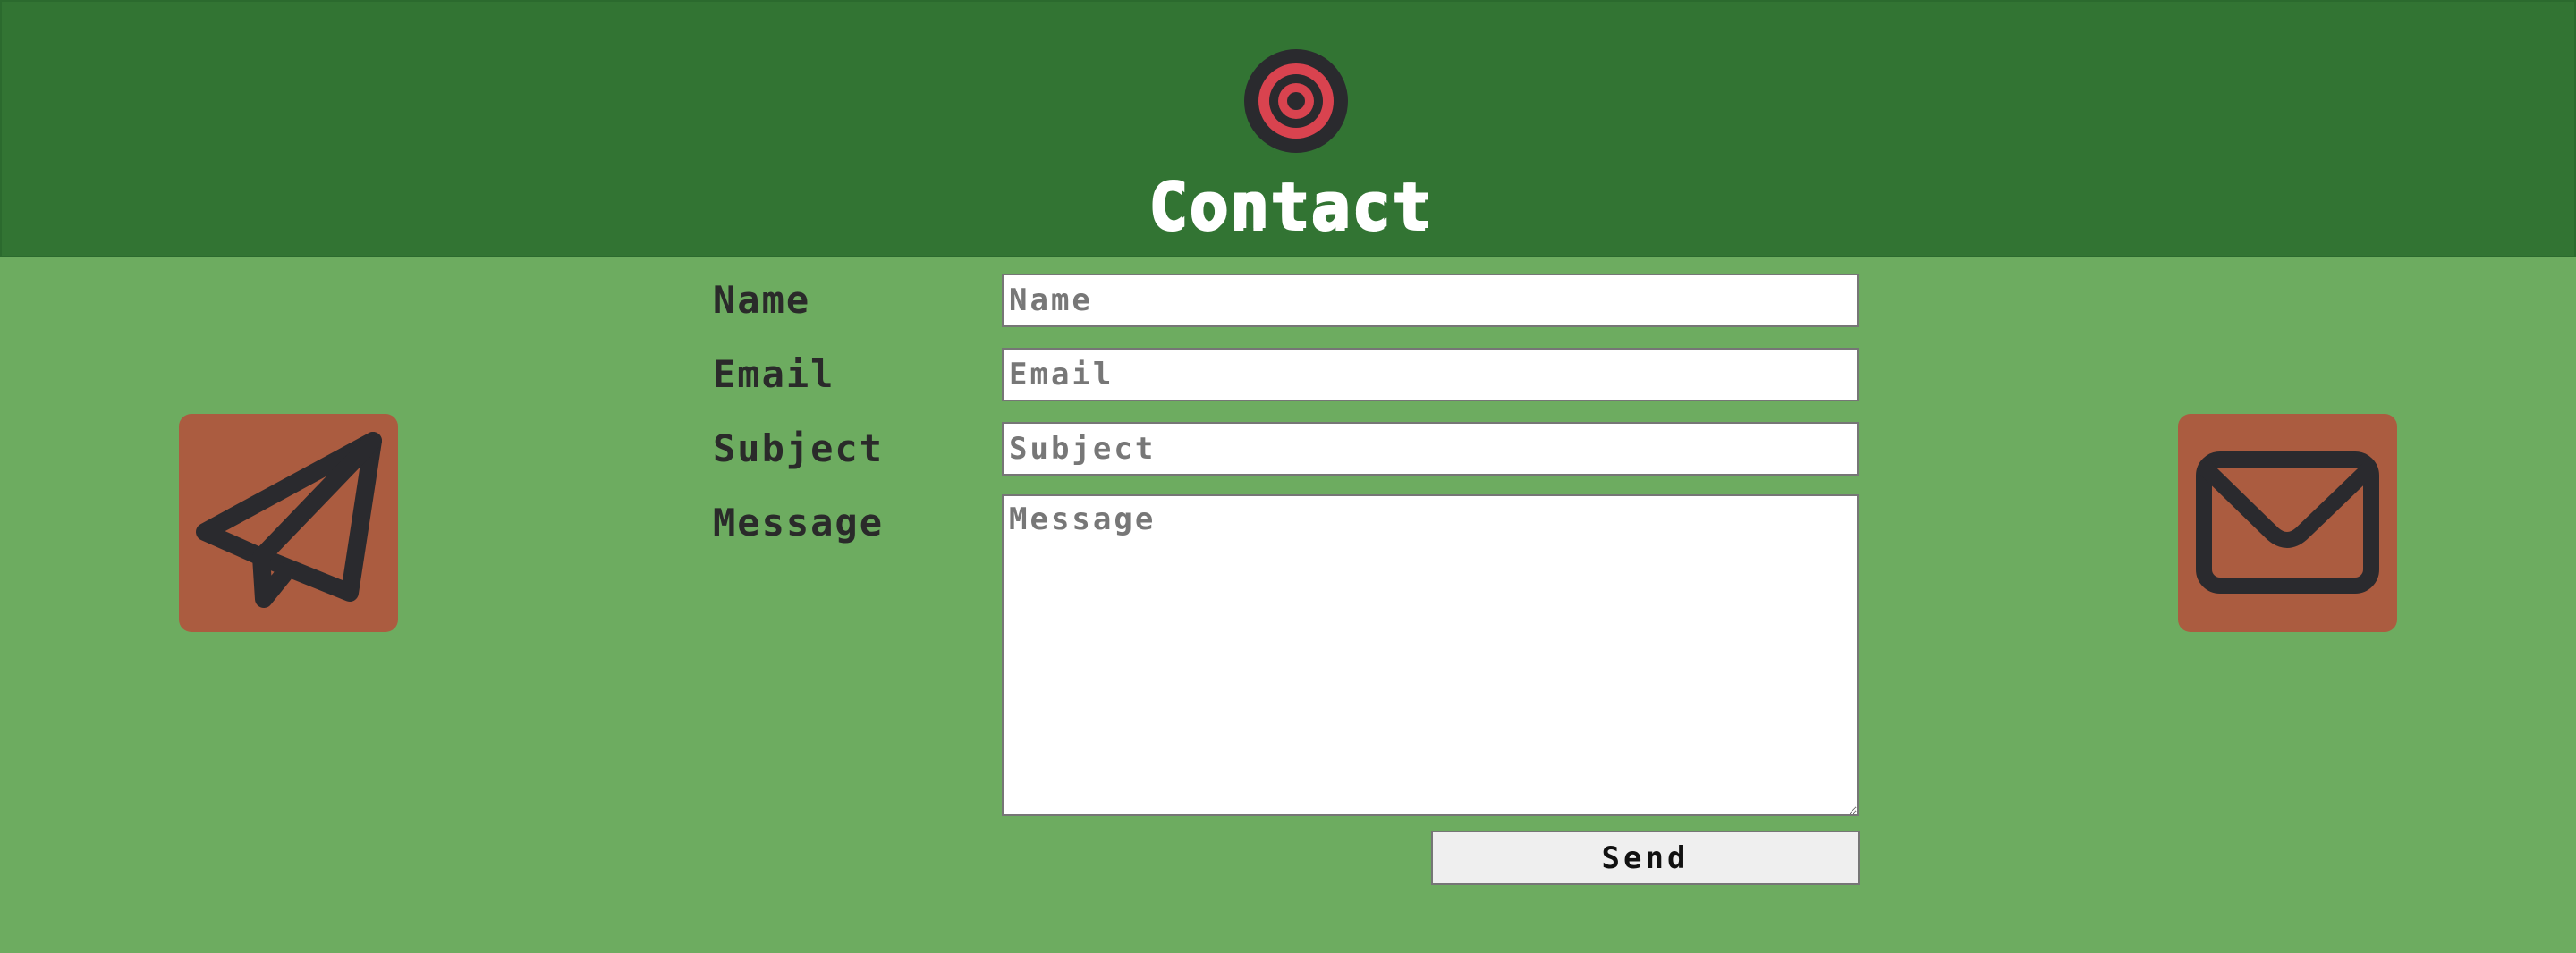  What do you see at coordinates (1296, 101) in the screenshot?
I see `target-icon` at bounding box center [1296, 101].